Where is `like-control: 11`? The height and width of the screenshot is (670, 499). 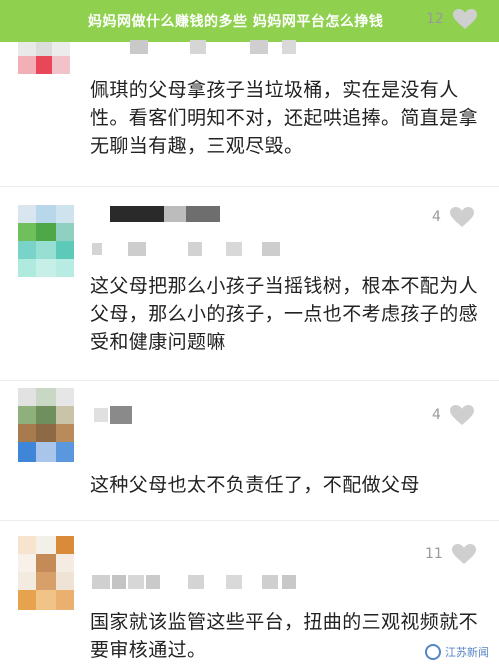
like-control: 11 is located at coordinates (451, 554).